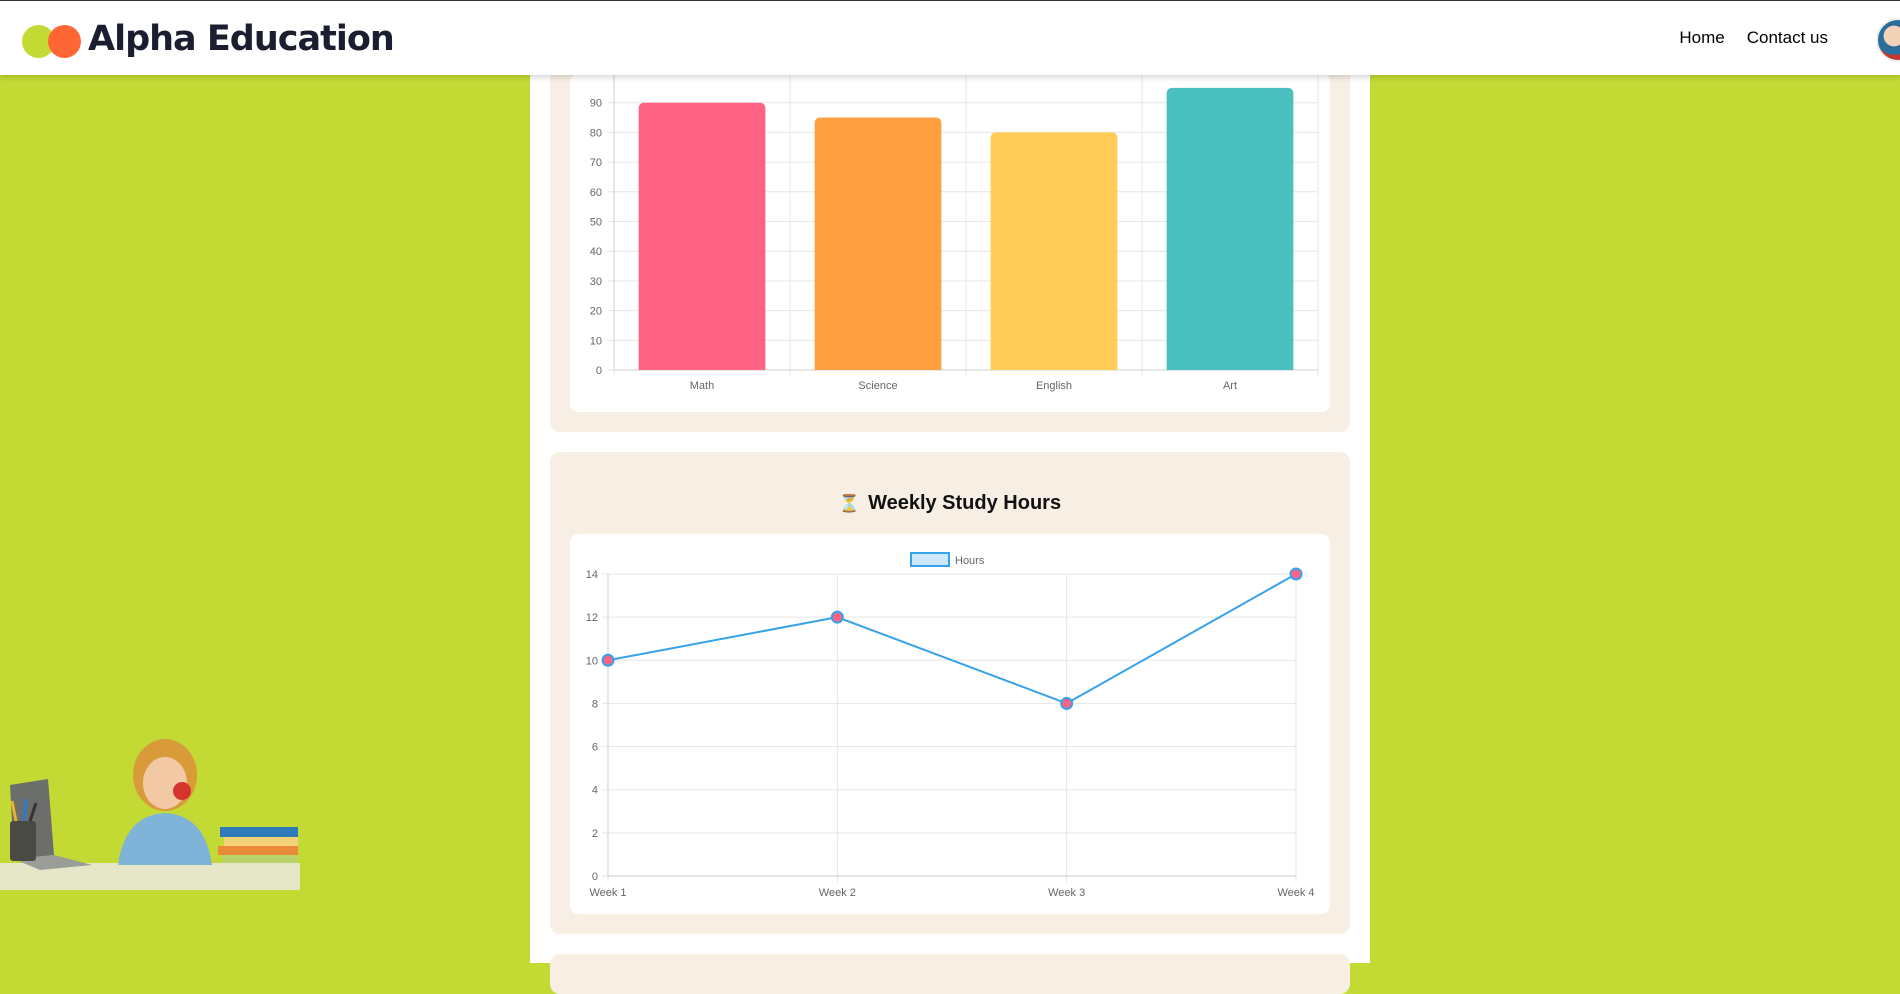 The width and height of the screenshot is (1900, 994). Describe the element at coordinates (596, 252) in the screenshot. I see `y-tick-label: 40` at that location.